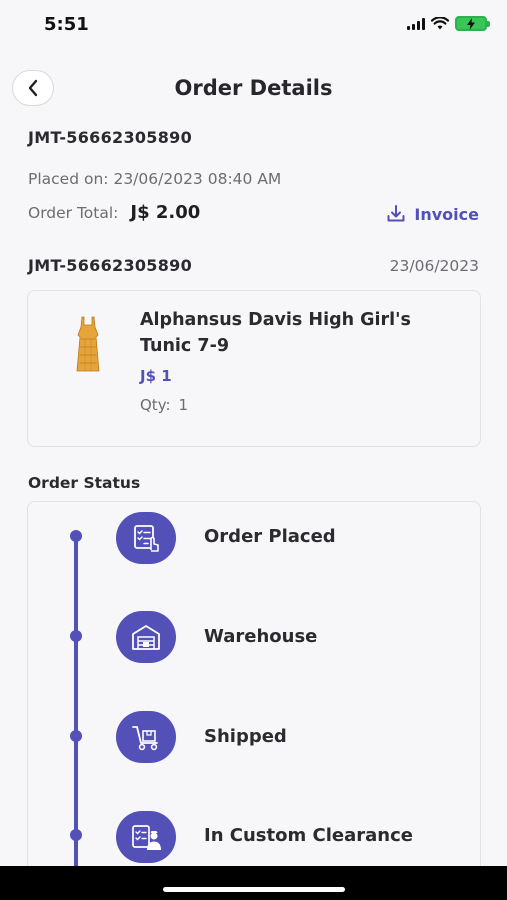 The image size is (507, 900). I want to click on product-price: J$ 1, so click(156, 376).